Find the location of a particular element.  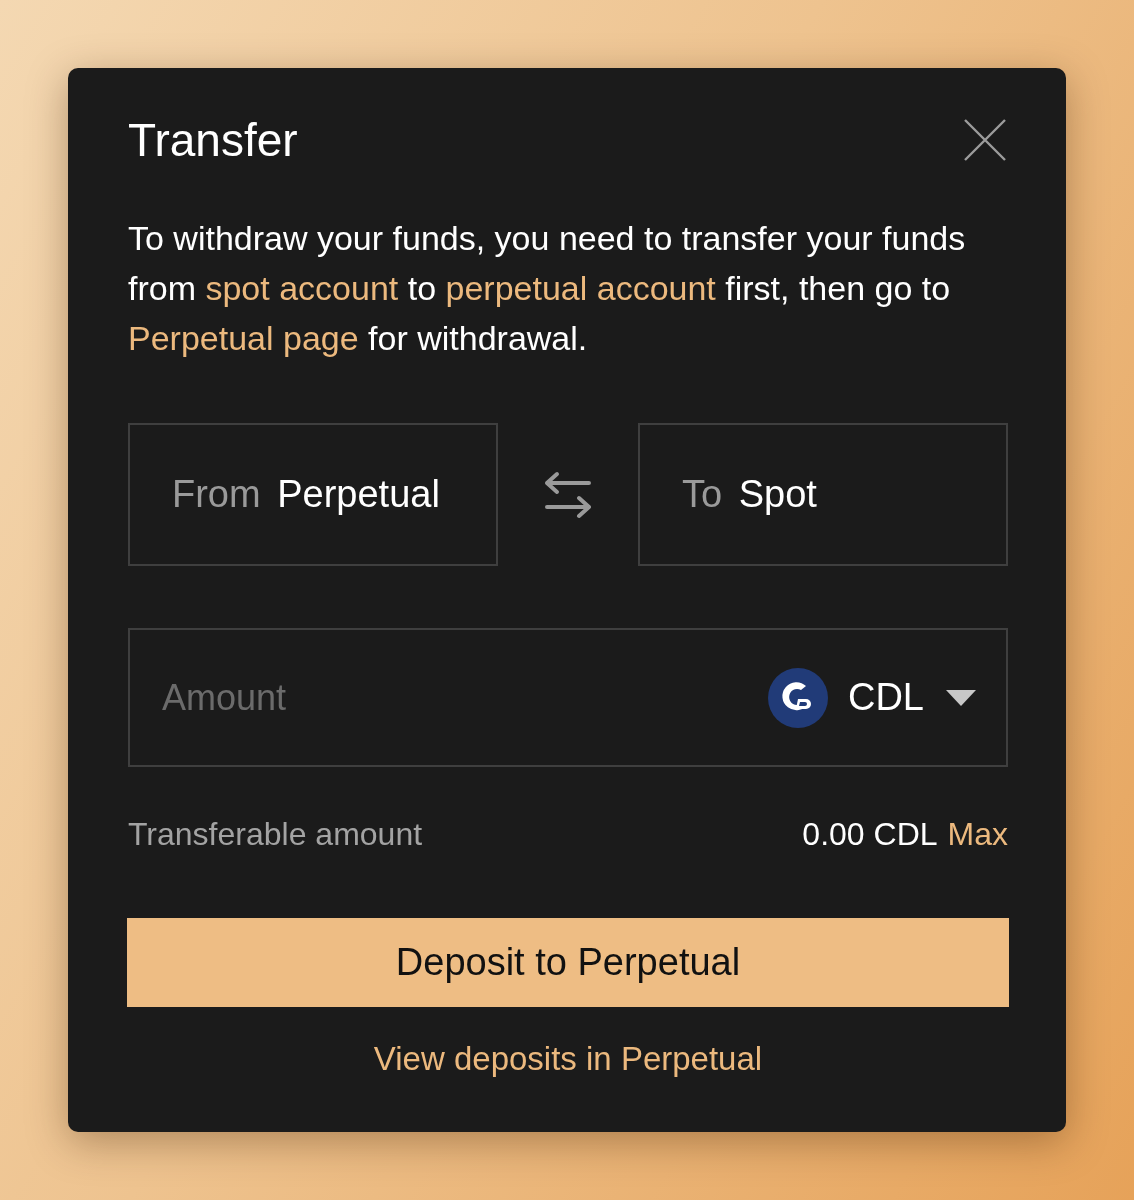

notice-link: perpetual account is located at coordinates (580, 288).